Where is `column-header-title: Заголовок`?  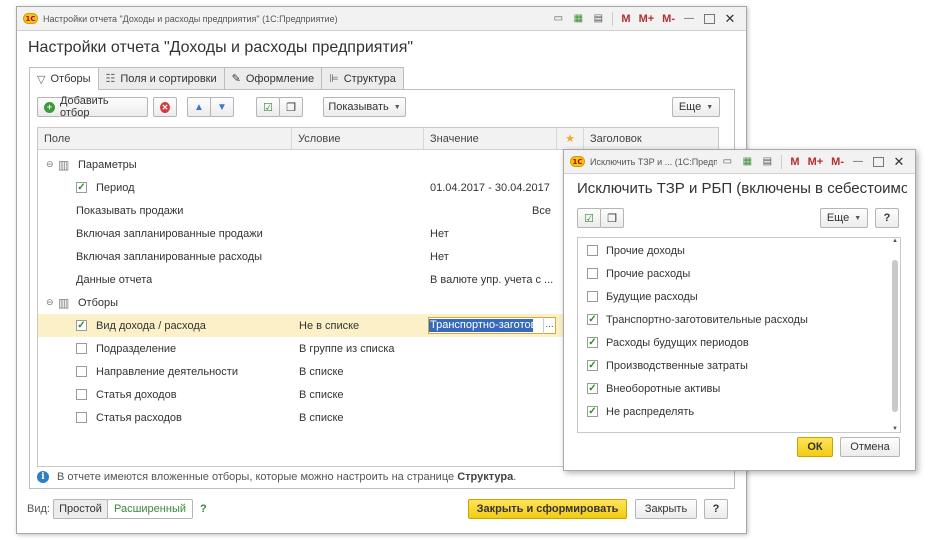 column-header-title: Заголовок is located at coordinates (651, 138).